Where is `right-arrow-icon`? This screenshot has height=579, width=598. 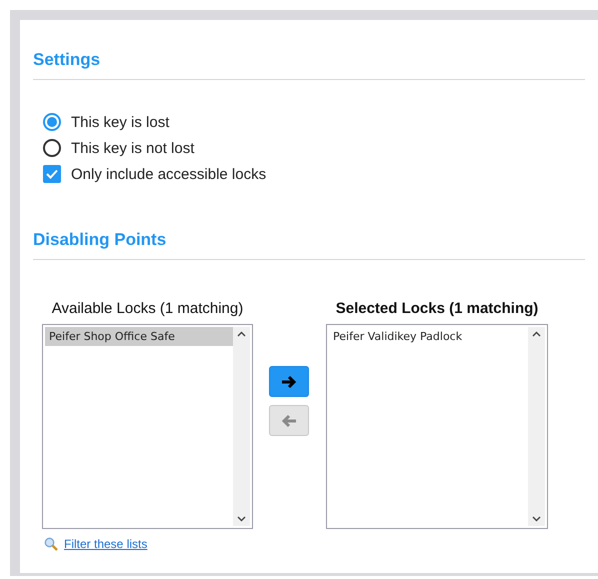
right-arrow-icon is located at coordinates (289, 381).